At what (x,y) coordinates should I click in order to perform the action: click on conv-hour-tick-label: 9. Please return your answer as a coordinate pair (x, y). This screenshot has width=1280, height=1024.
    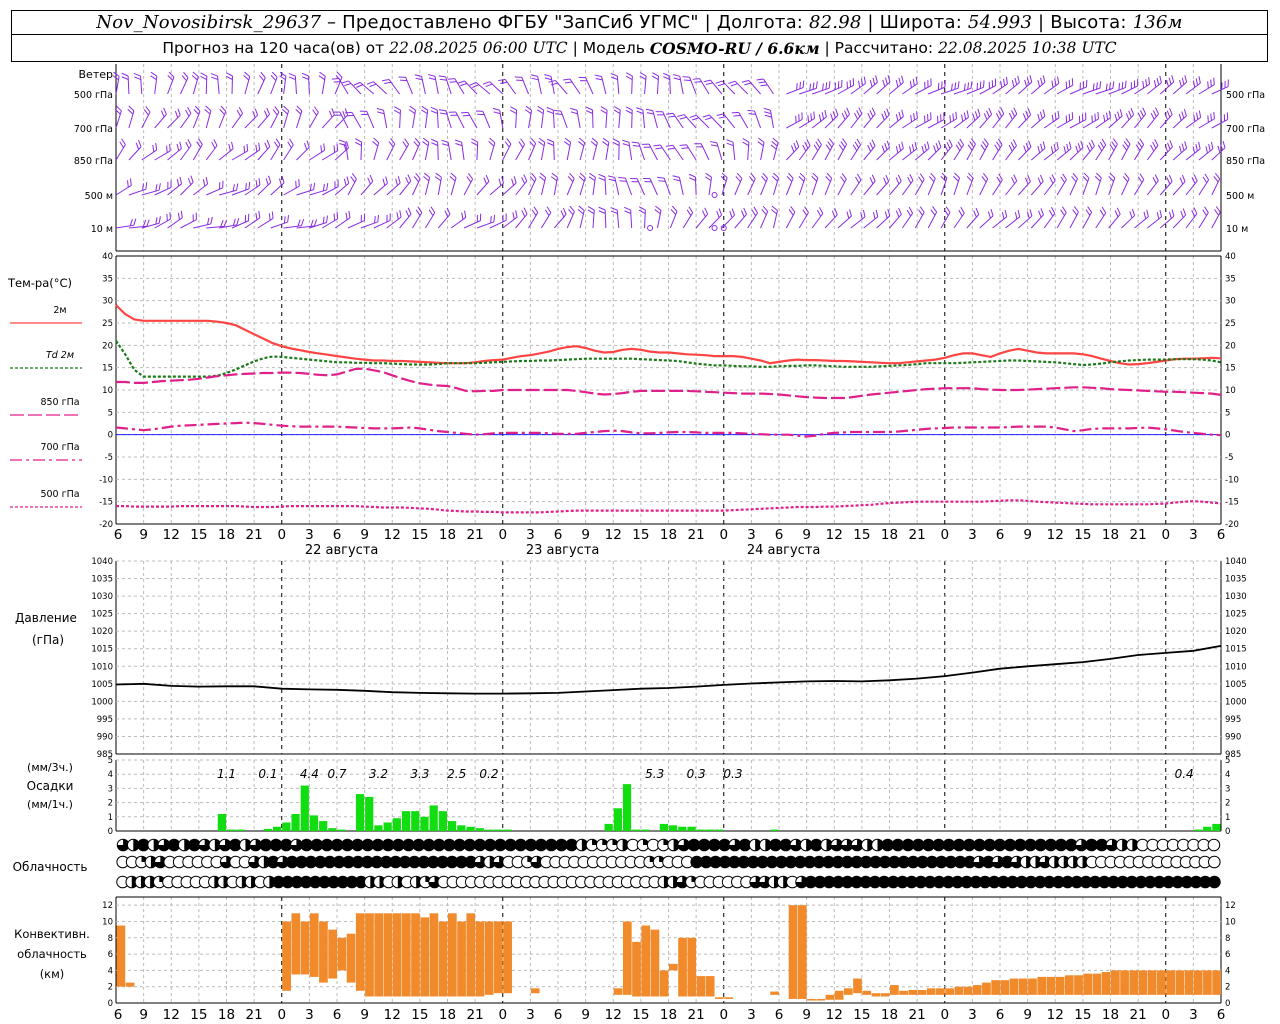
    Looking at the image, I should click on (364, 1015).